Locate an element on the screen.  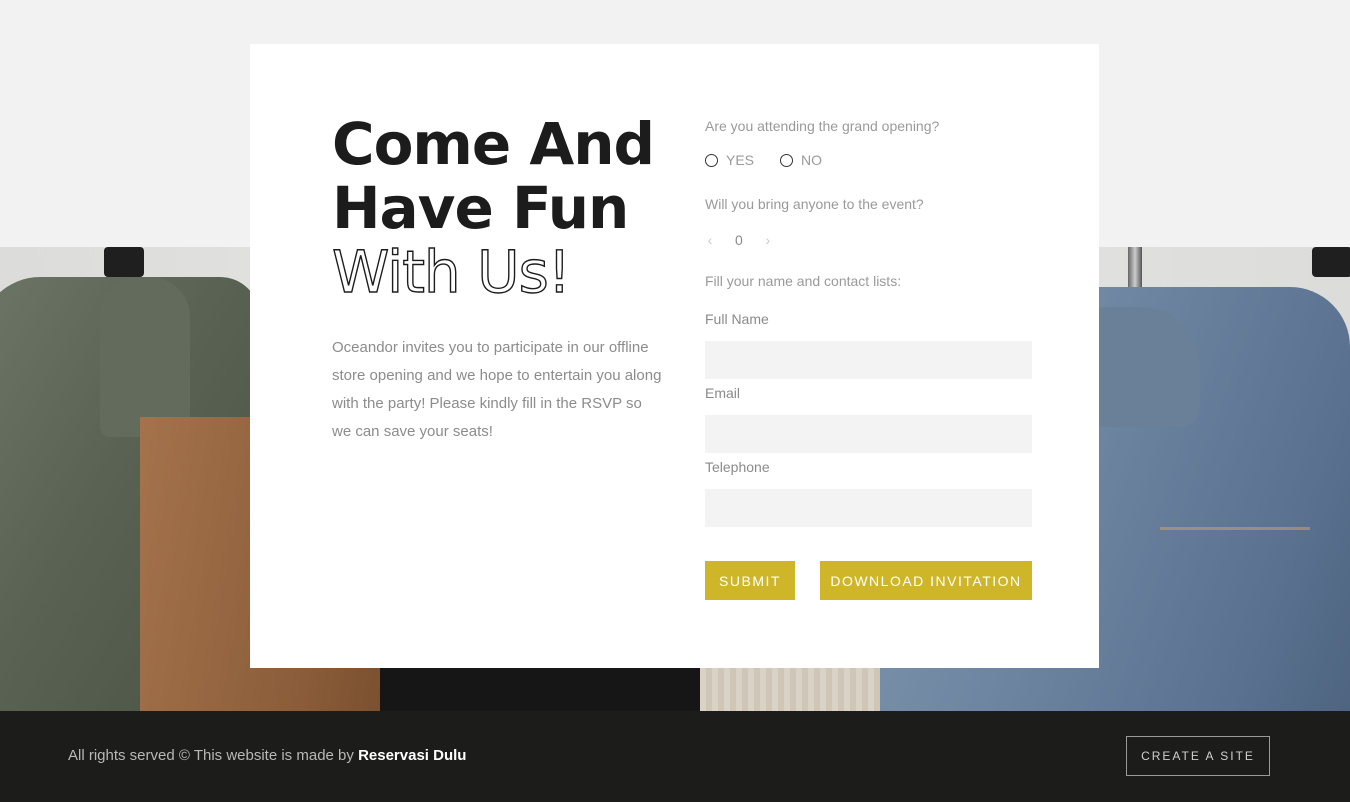
email-label: Email is located at coordinates (723, 393).